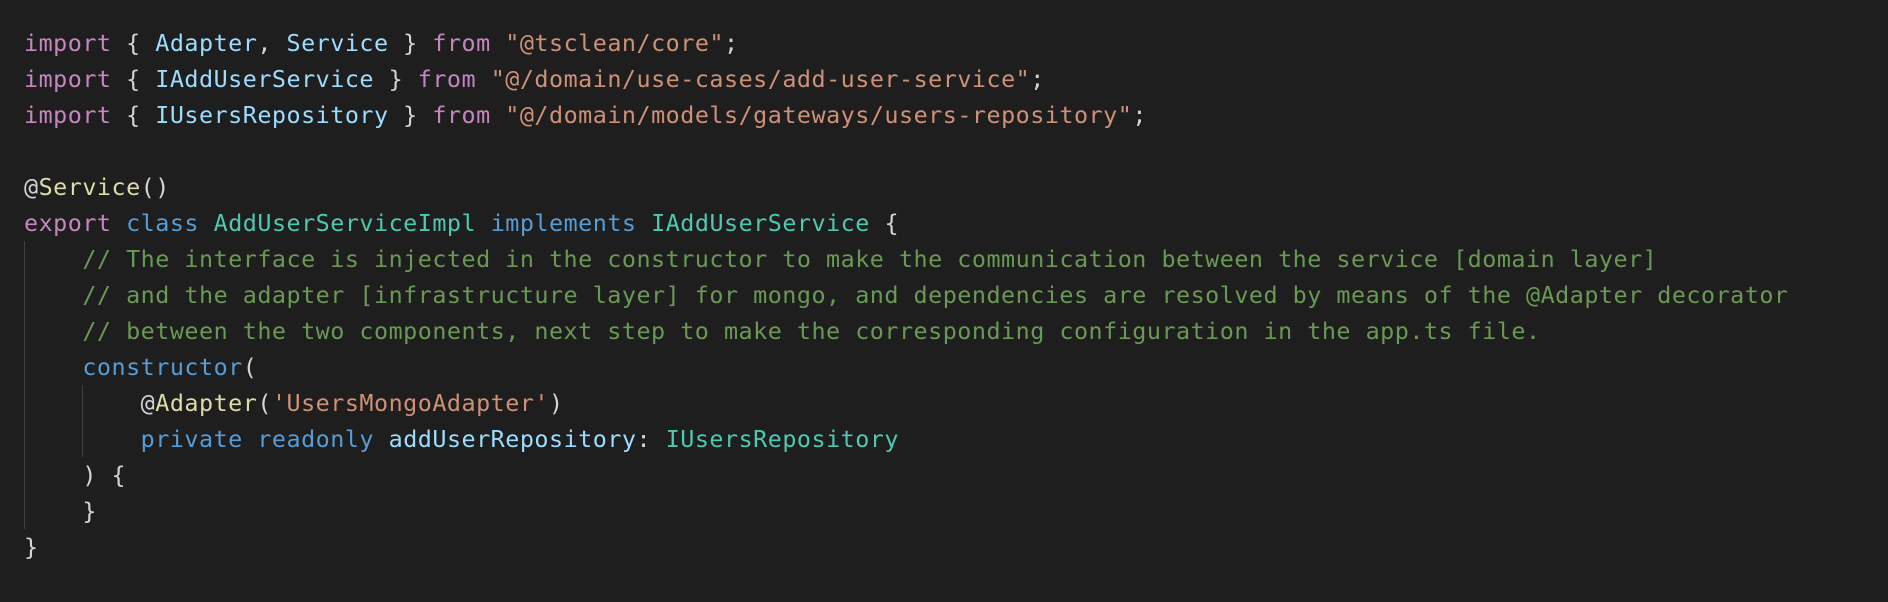 This screenshot has width=1888, height=602. What do you see at coordinates (264, 79) in the screenshot?
I see `identifier: IAddUserService` at bounding box center [264, 79].